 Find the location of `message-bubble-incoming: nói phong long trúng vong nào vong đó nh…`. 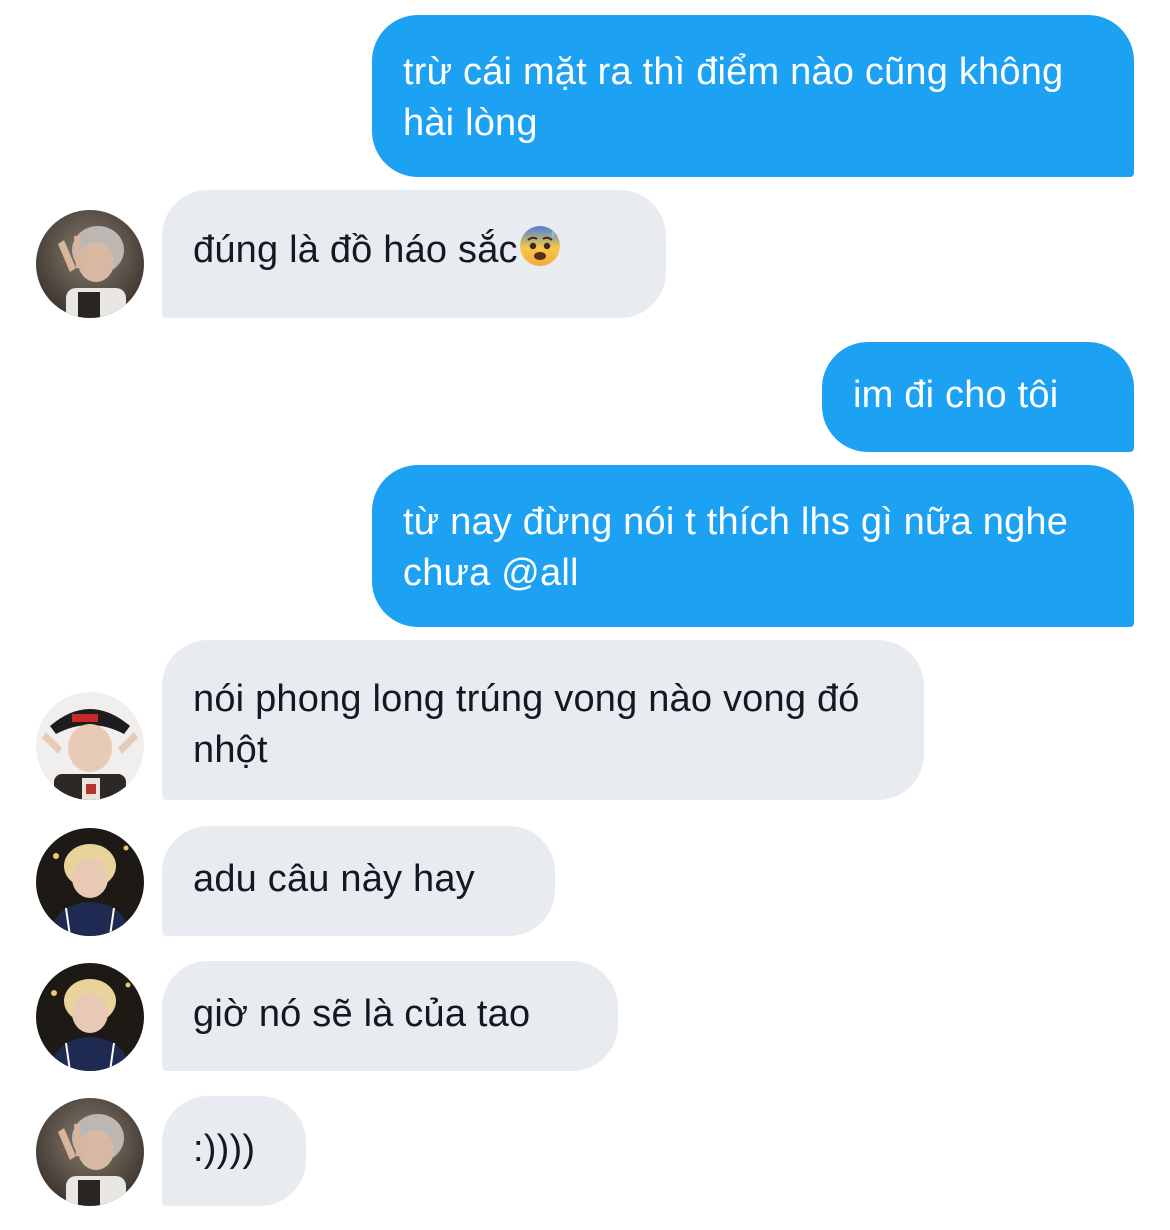

message-bubble-incoming: nói phong long trúng vong nào vong đó nh… is located at coordinates (543, 720).